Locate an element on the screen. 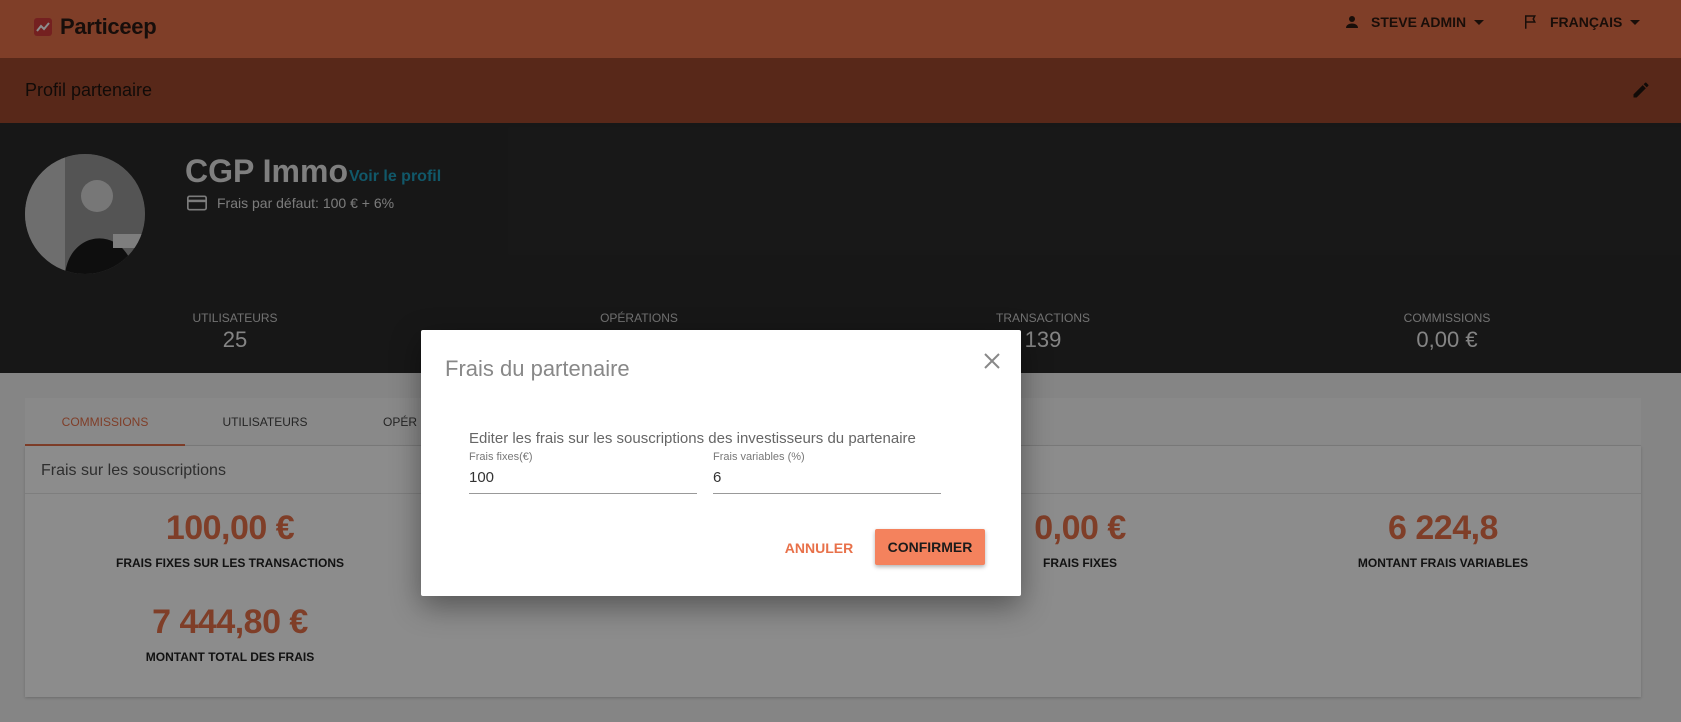  fixed-fee-field: Frais fixes(€) is located at coordinates (583, 472).